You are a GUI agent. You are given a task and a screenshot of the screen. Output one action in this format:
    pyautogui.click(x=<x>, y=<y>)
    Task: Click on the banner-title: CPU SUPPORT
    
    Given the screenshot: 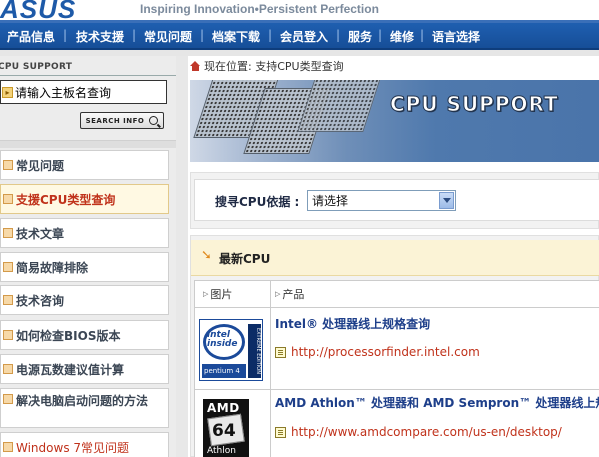 What is the action you would take?
    pyautogui.click(x=474, y=104)
    